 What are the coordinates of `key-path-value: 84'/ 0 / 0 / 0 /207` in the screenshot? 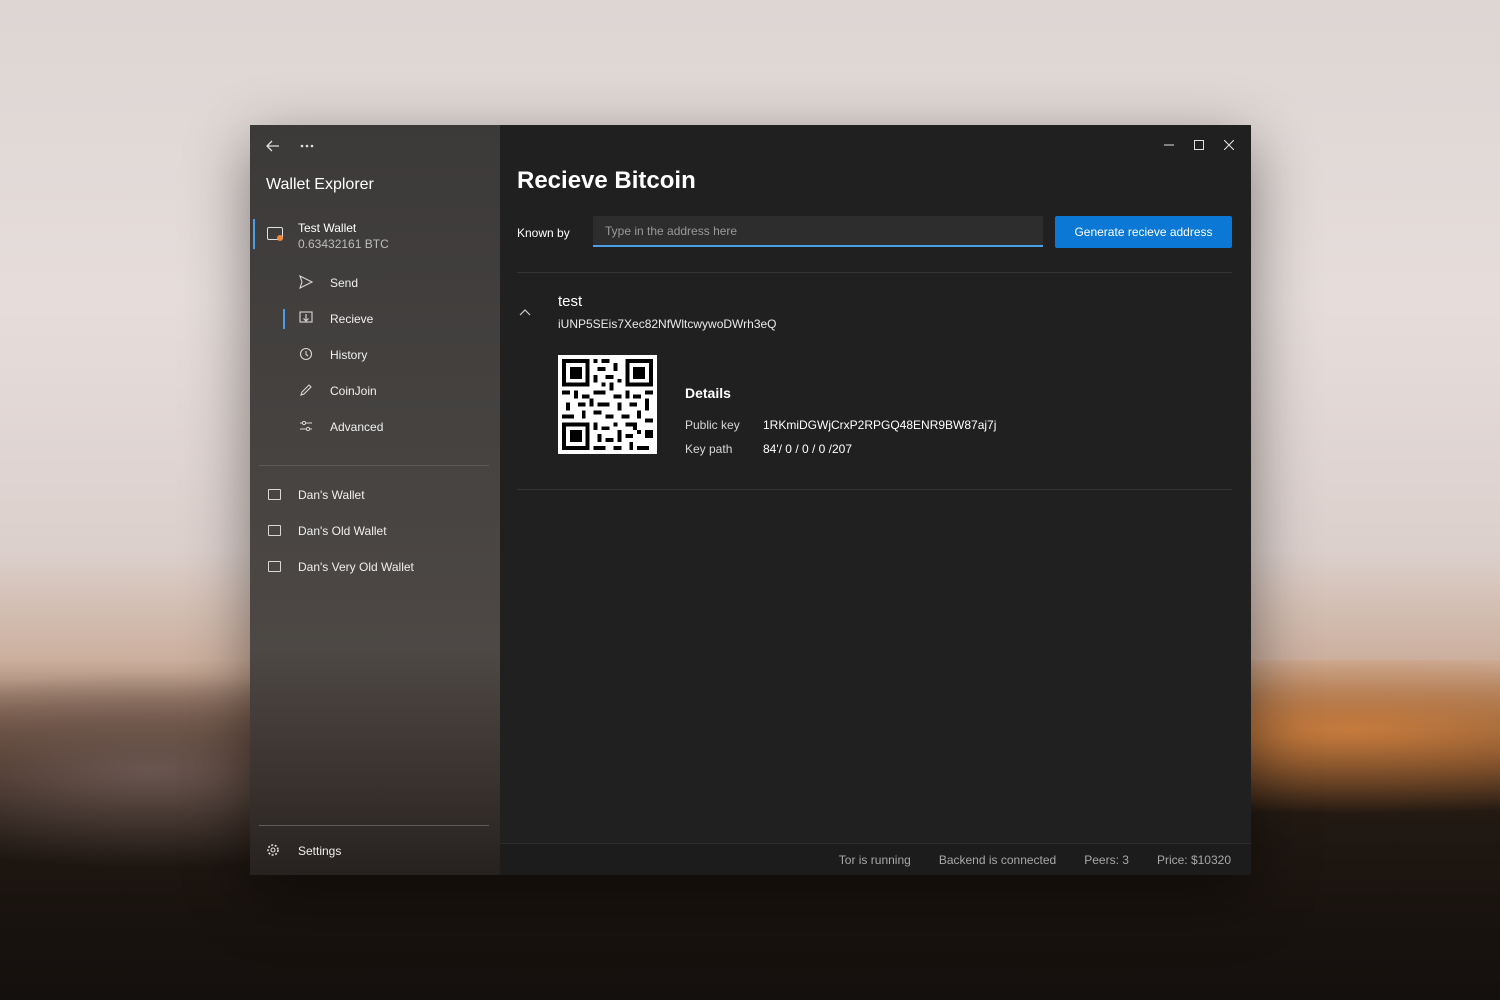 It's located at (808, 449).